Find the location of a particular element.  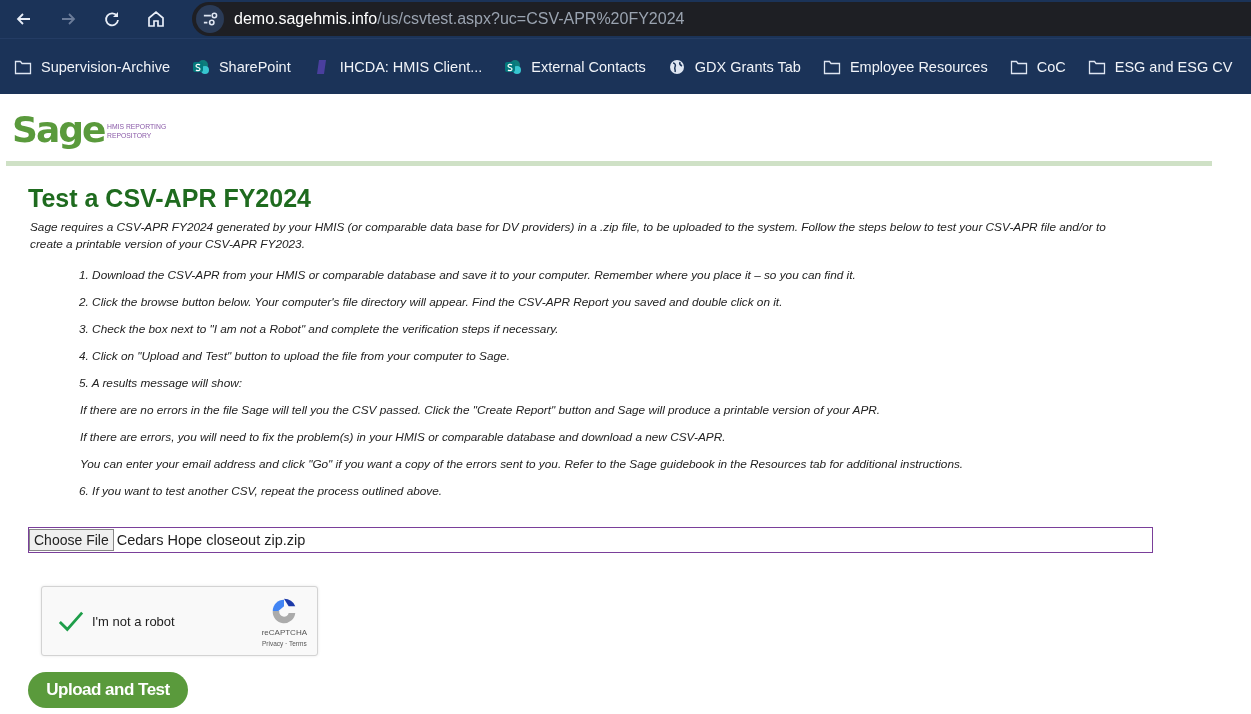

step-item: 1. Download the CSV-APR from your HMIS or comparable database and save it to your computer. Remember where you place it – so you can find it. is located at coordinates (468, 275).